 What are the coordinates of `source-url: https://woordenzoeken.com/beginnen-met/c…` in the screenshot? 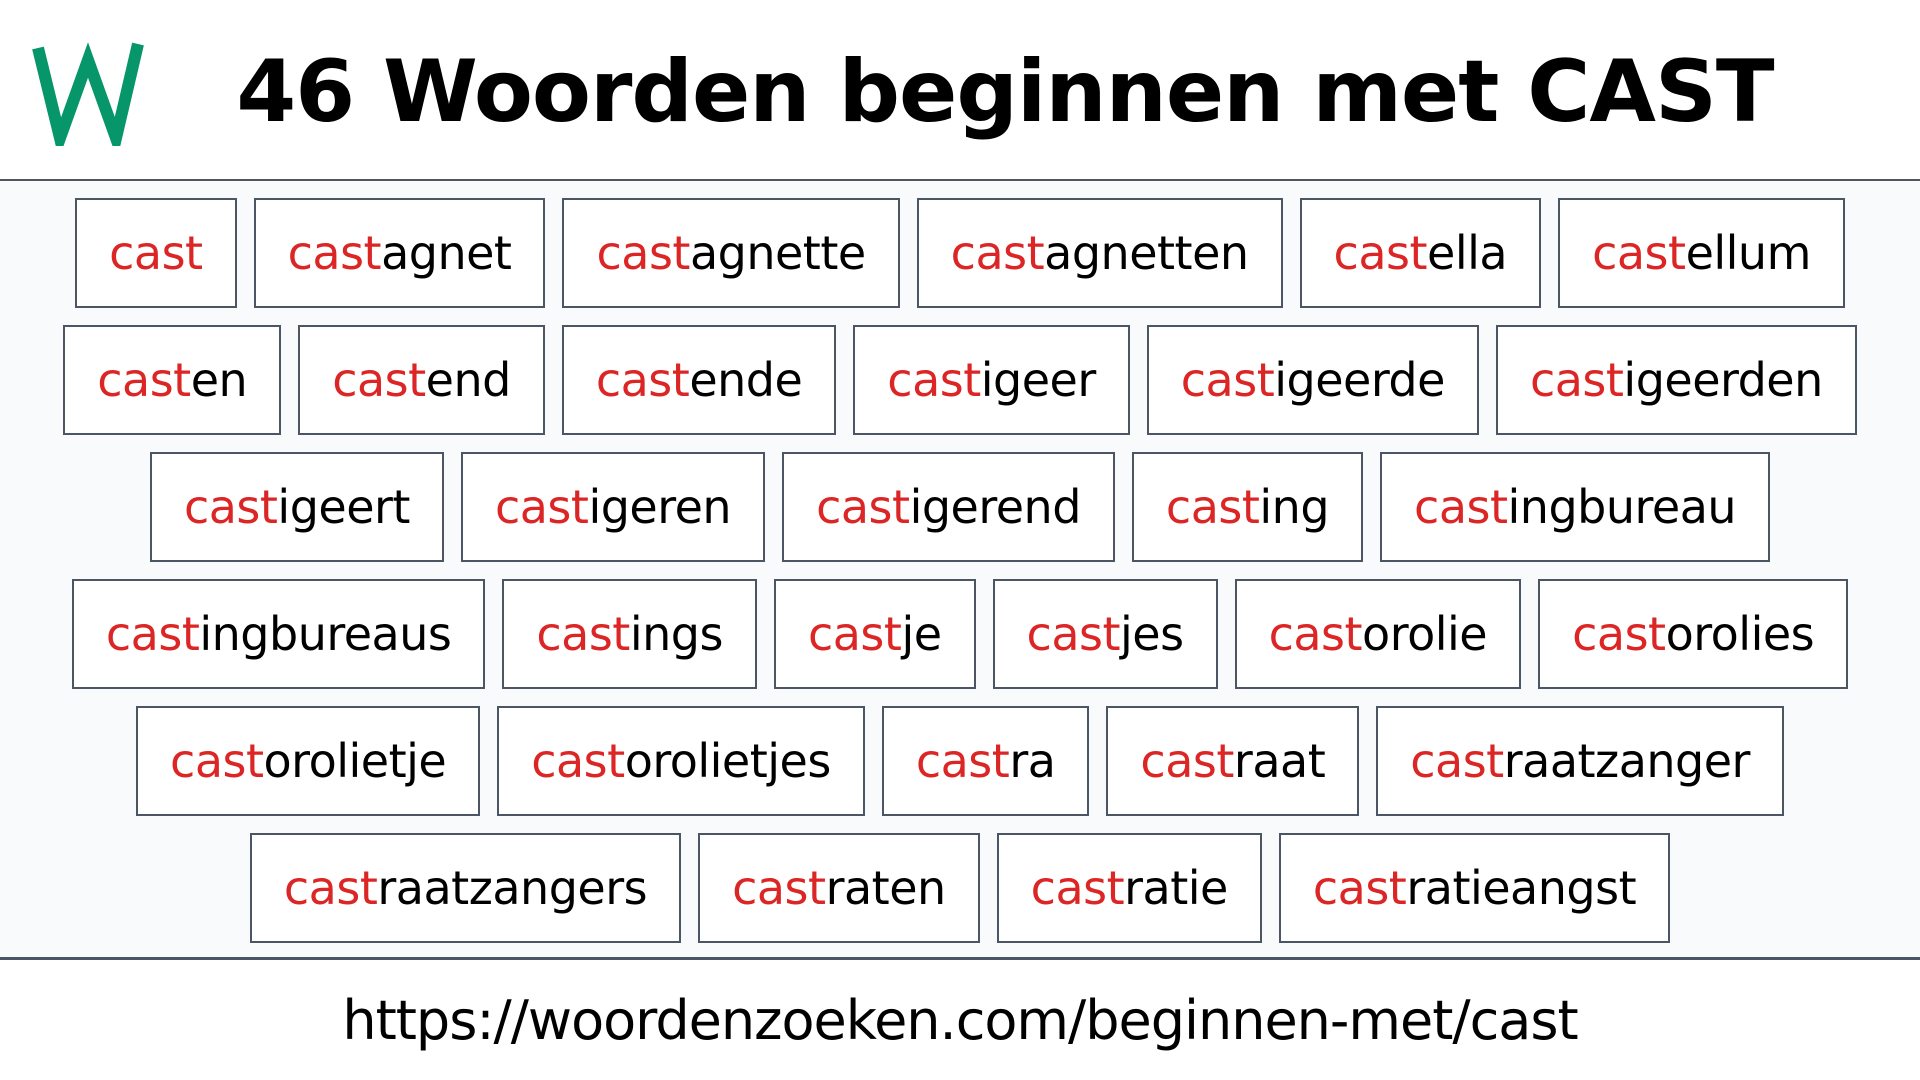 It's located at (960, 1020).